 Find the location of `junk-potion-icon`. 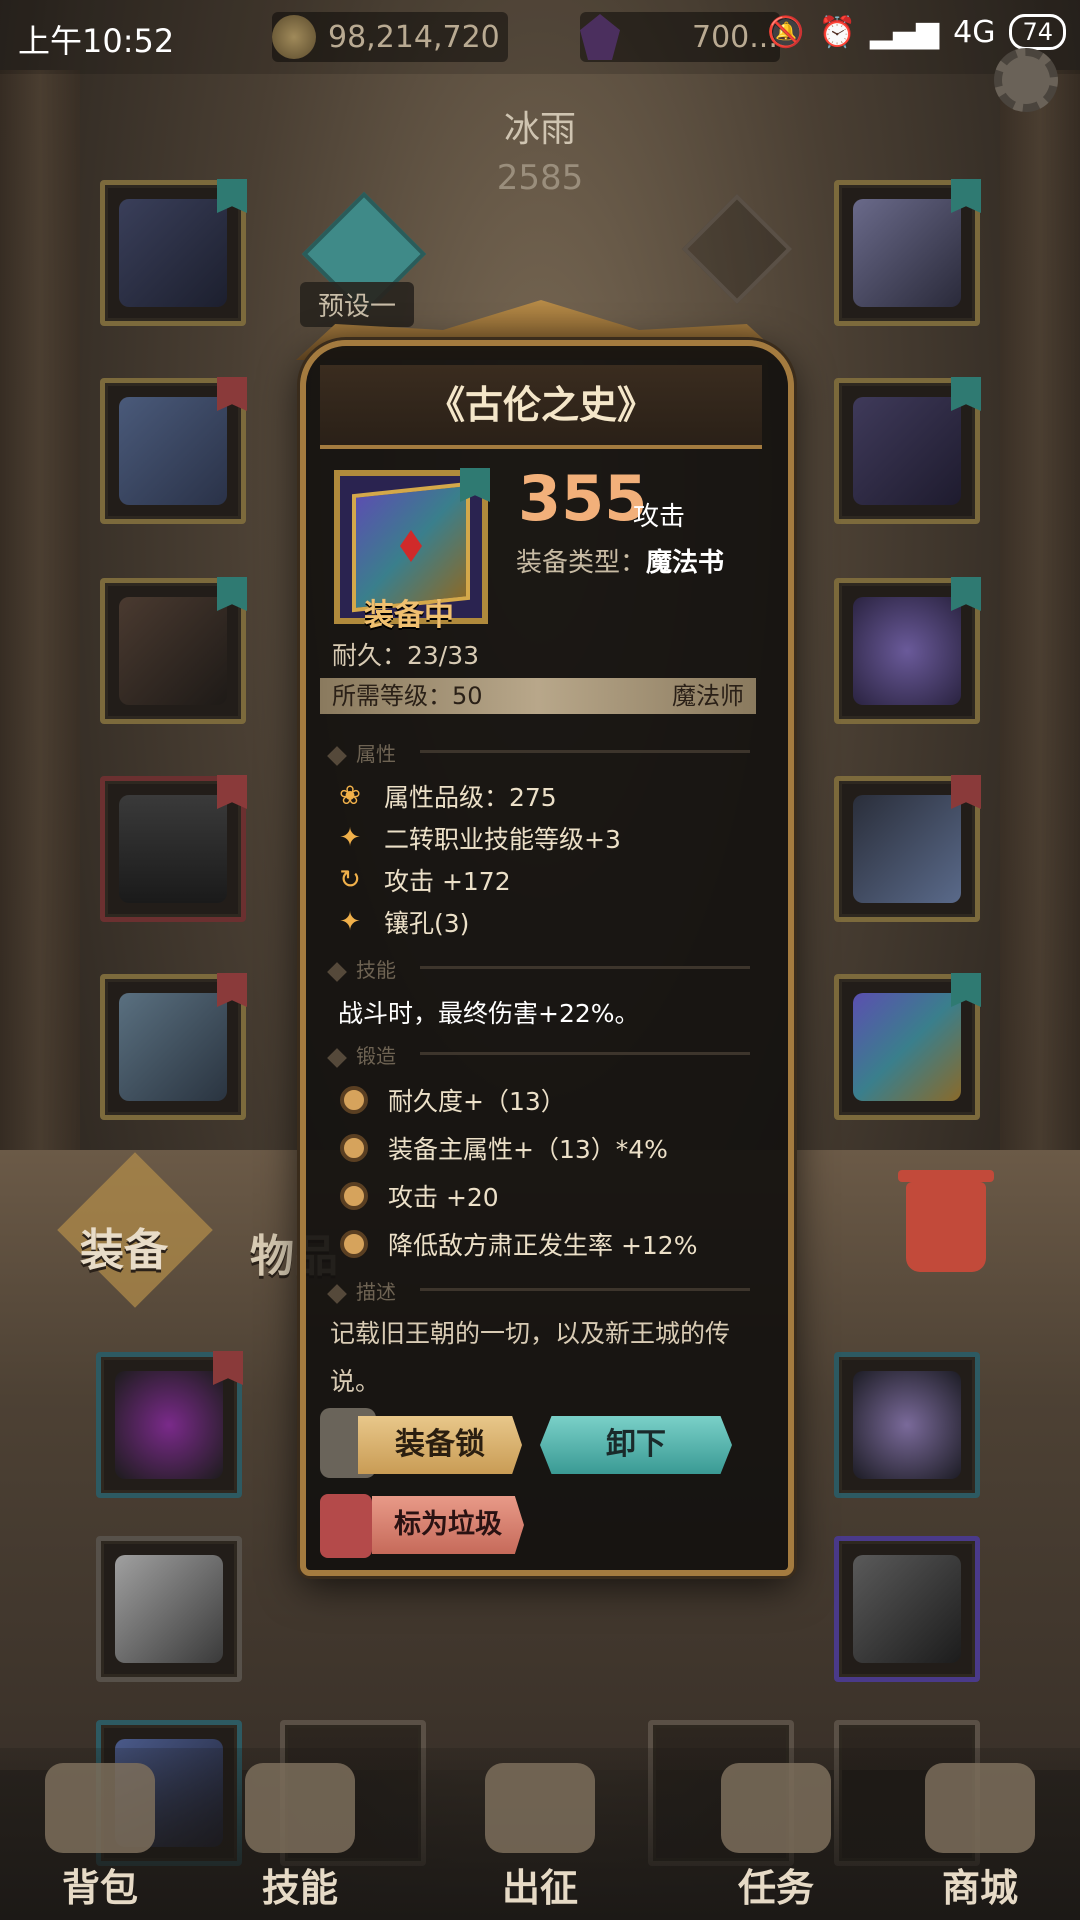

junk-potion-icon is located at coordinates (346, 1526).